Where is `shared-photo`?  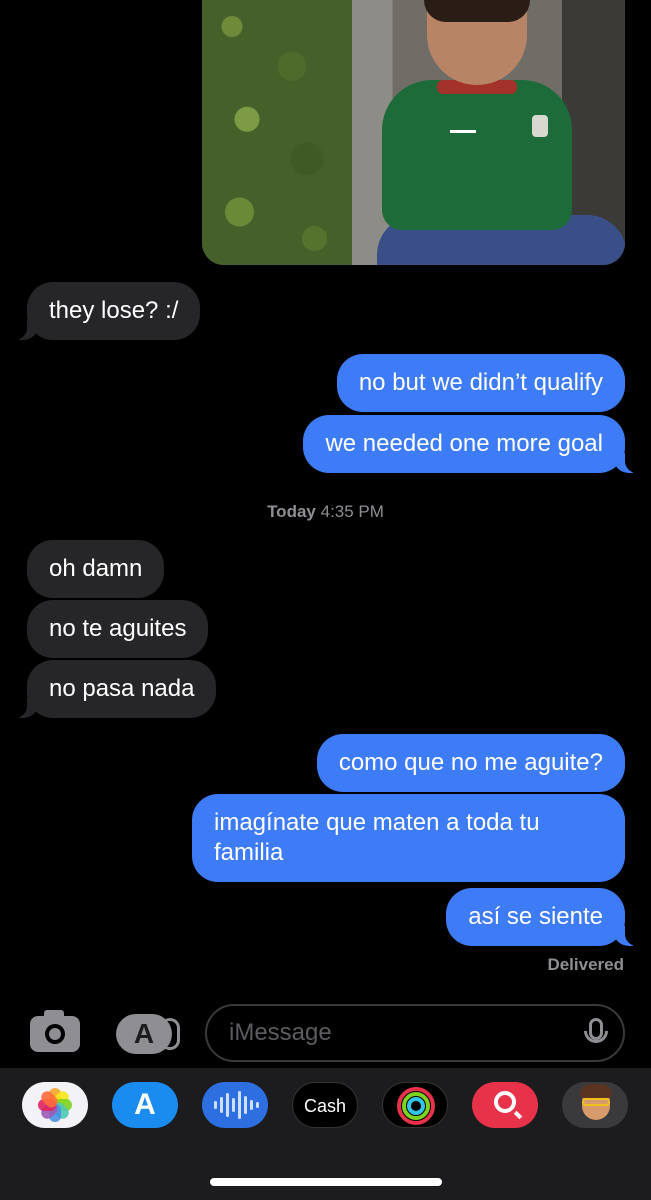
shared-photo is located at coordinates (413, 132).